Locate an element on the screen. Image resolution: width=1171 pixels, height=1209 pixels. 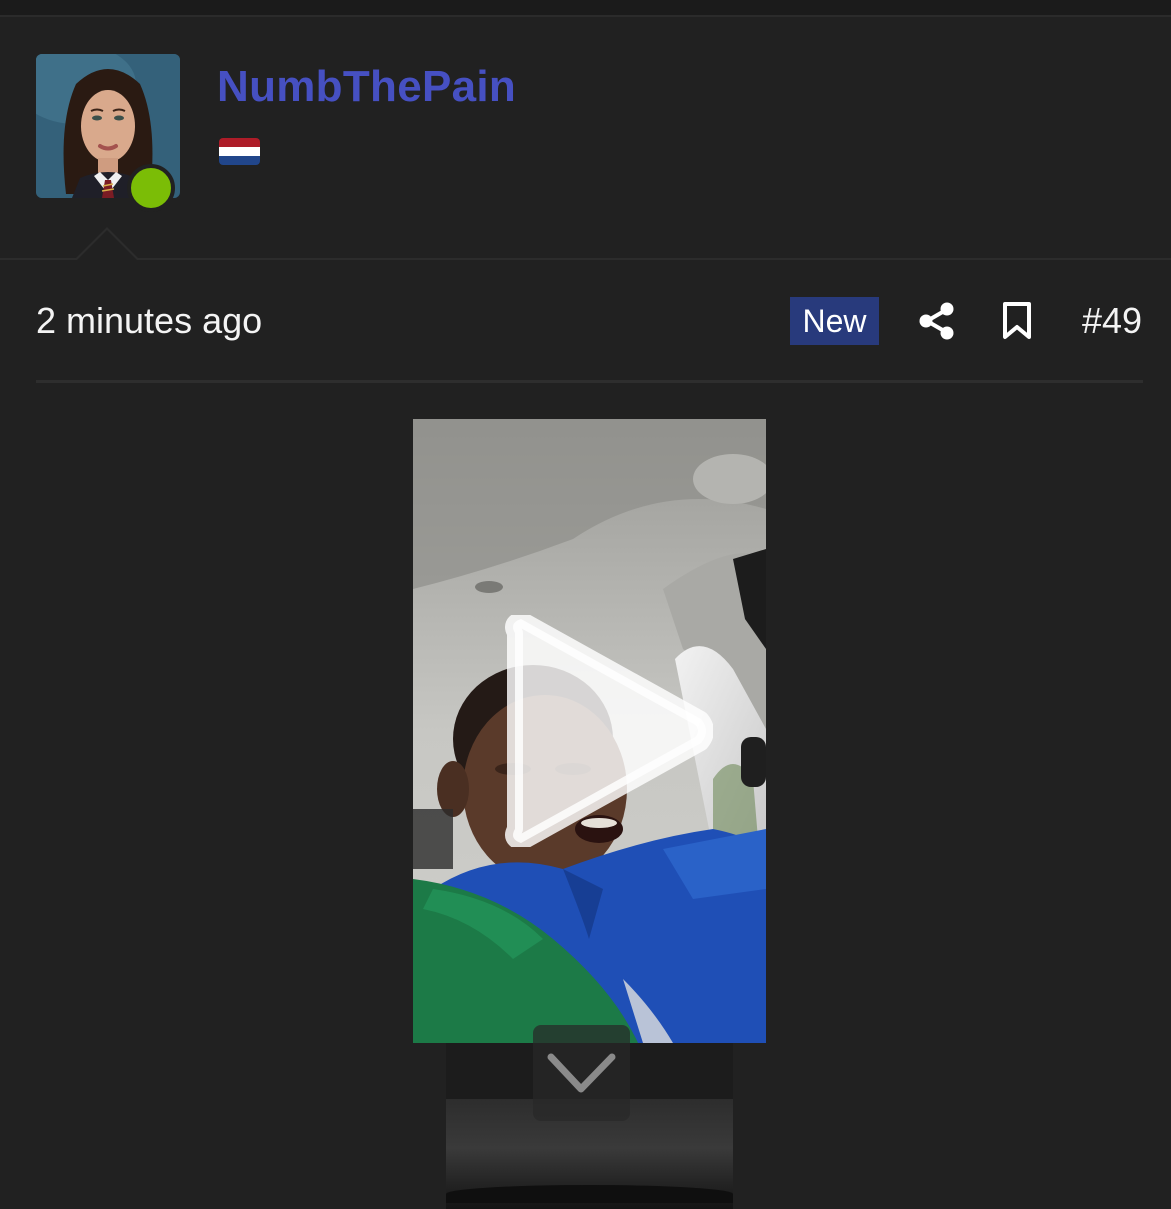
share-icon is located at coordinates (937, 321).